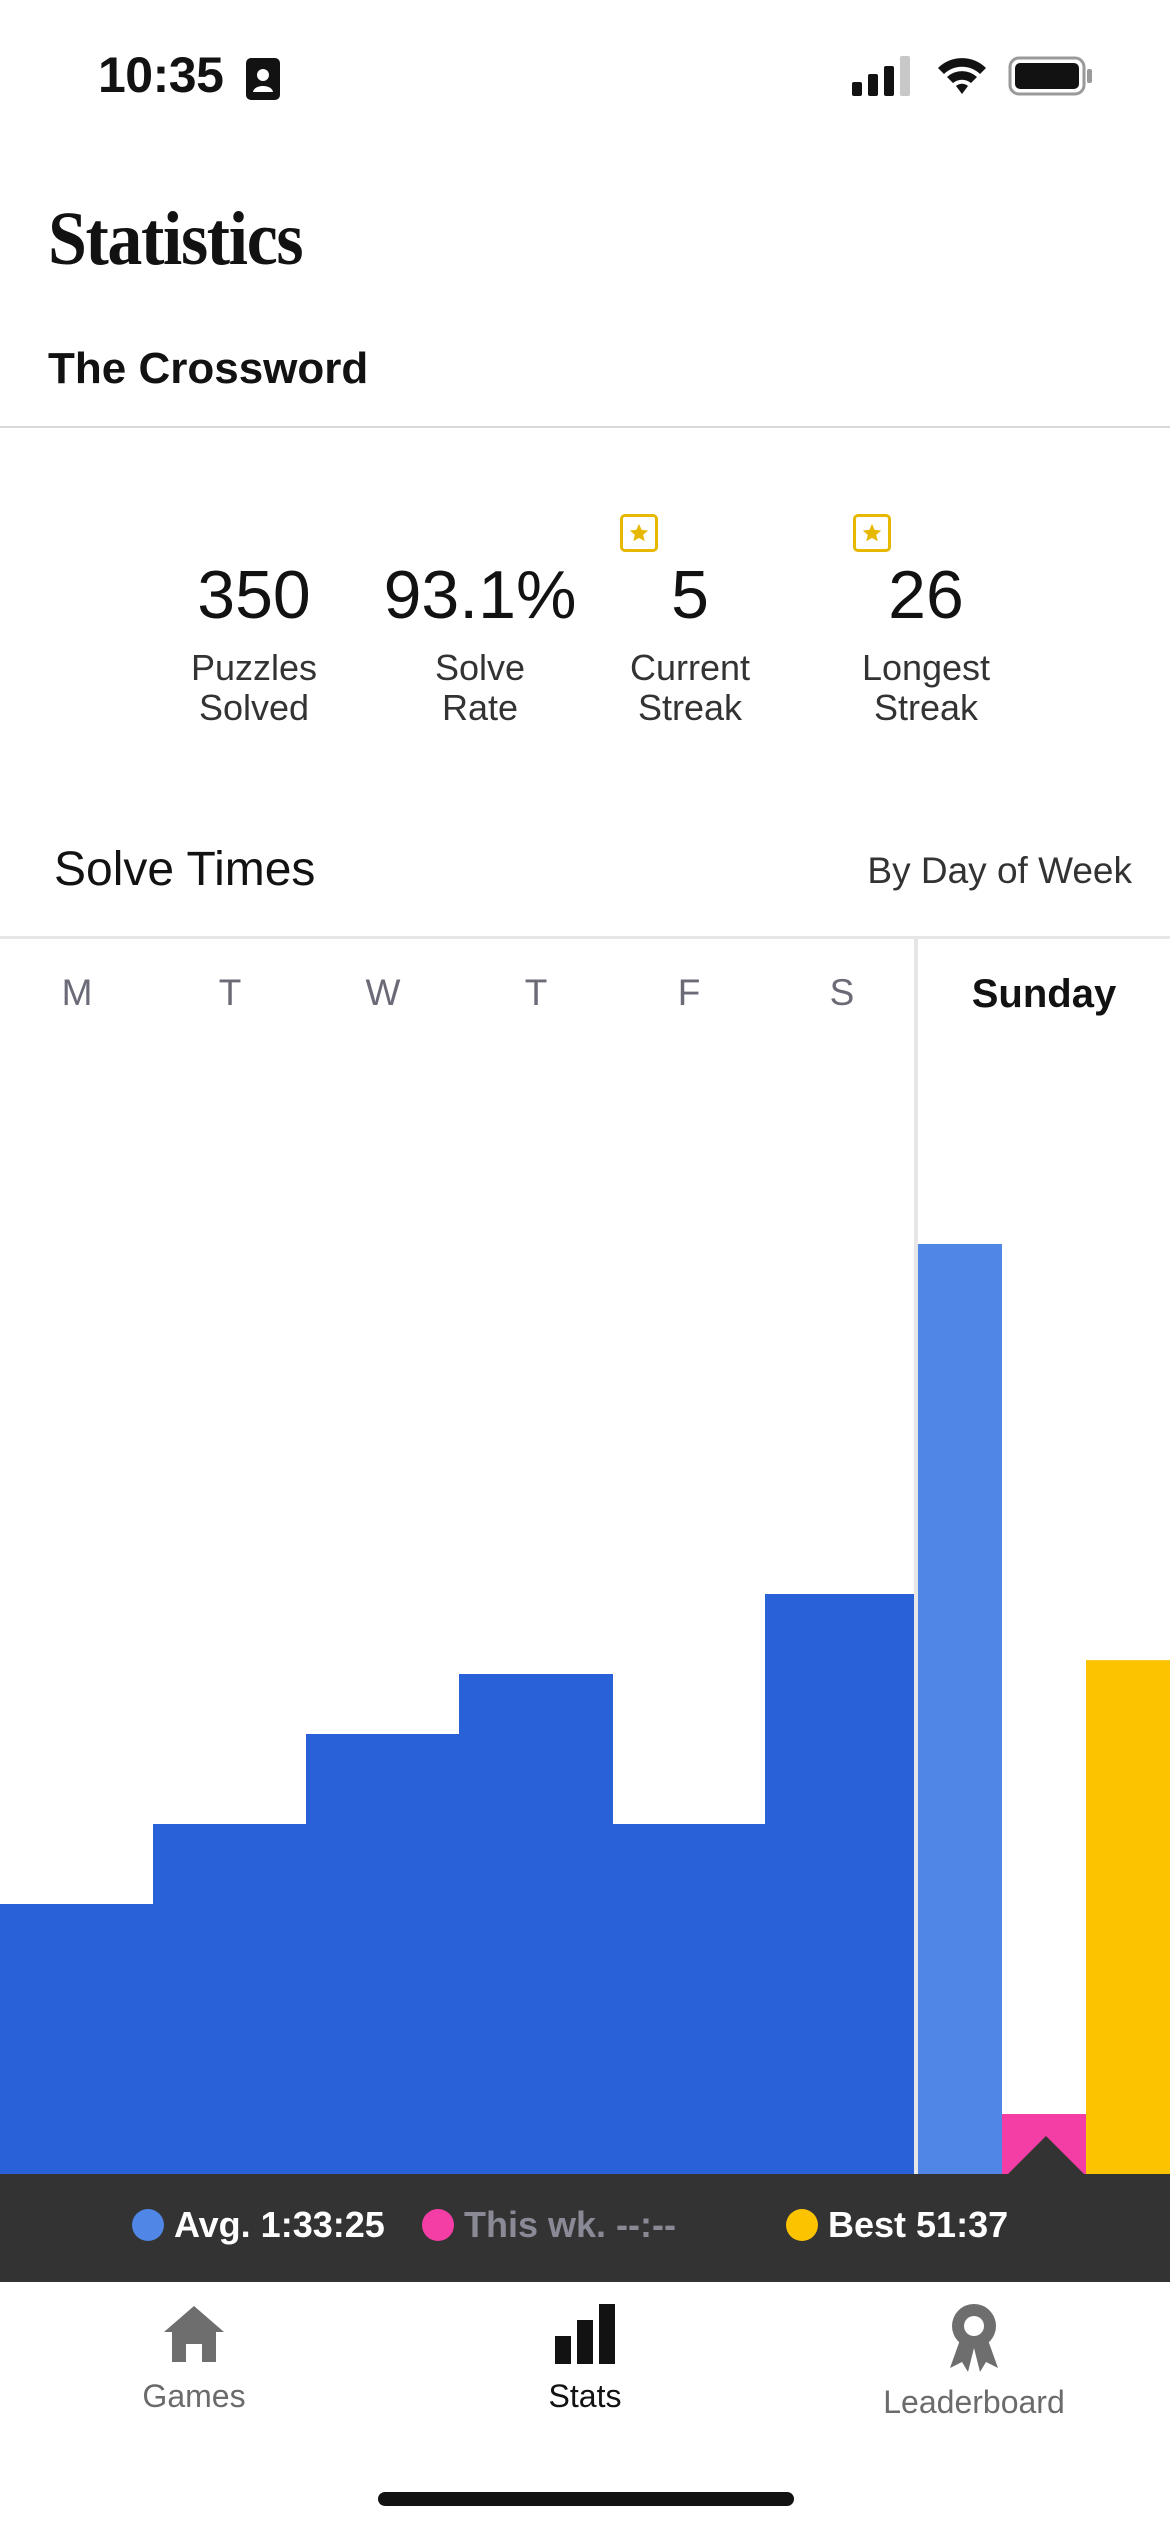 Image resolution: width=1170 pixels, height=2532 pixels. I want to click on bar-chart-icon, so click(585, 2334).